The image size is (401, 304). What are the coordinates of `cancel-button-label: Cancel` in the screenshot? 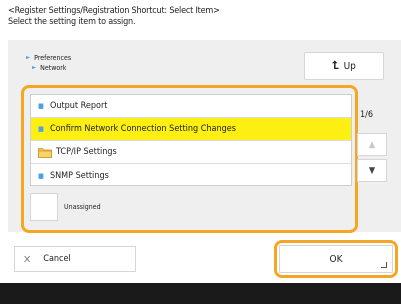 It's located at (57, 259).